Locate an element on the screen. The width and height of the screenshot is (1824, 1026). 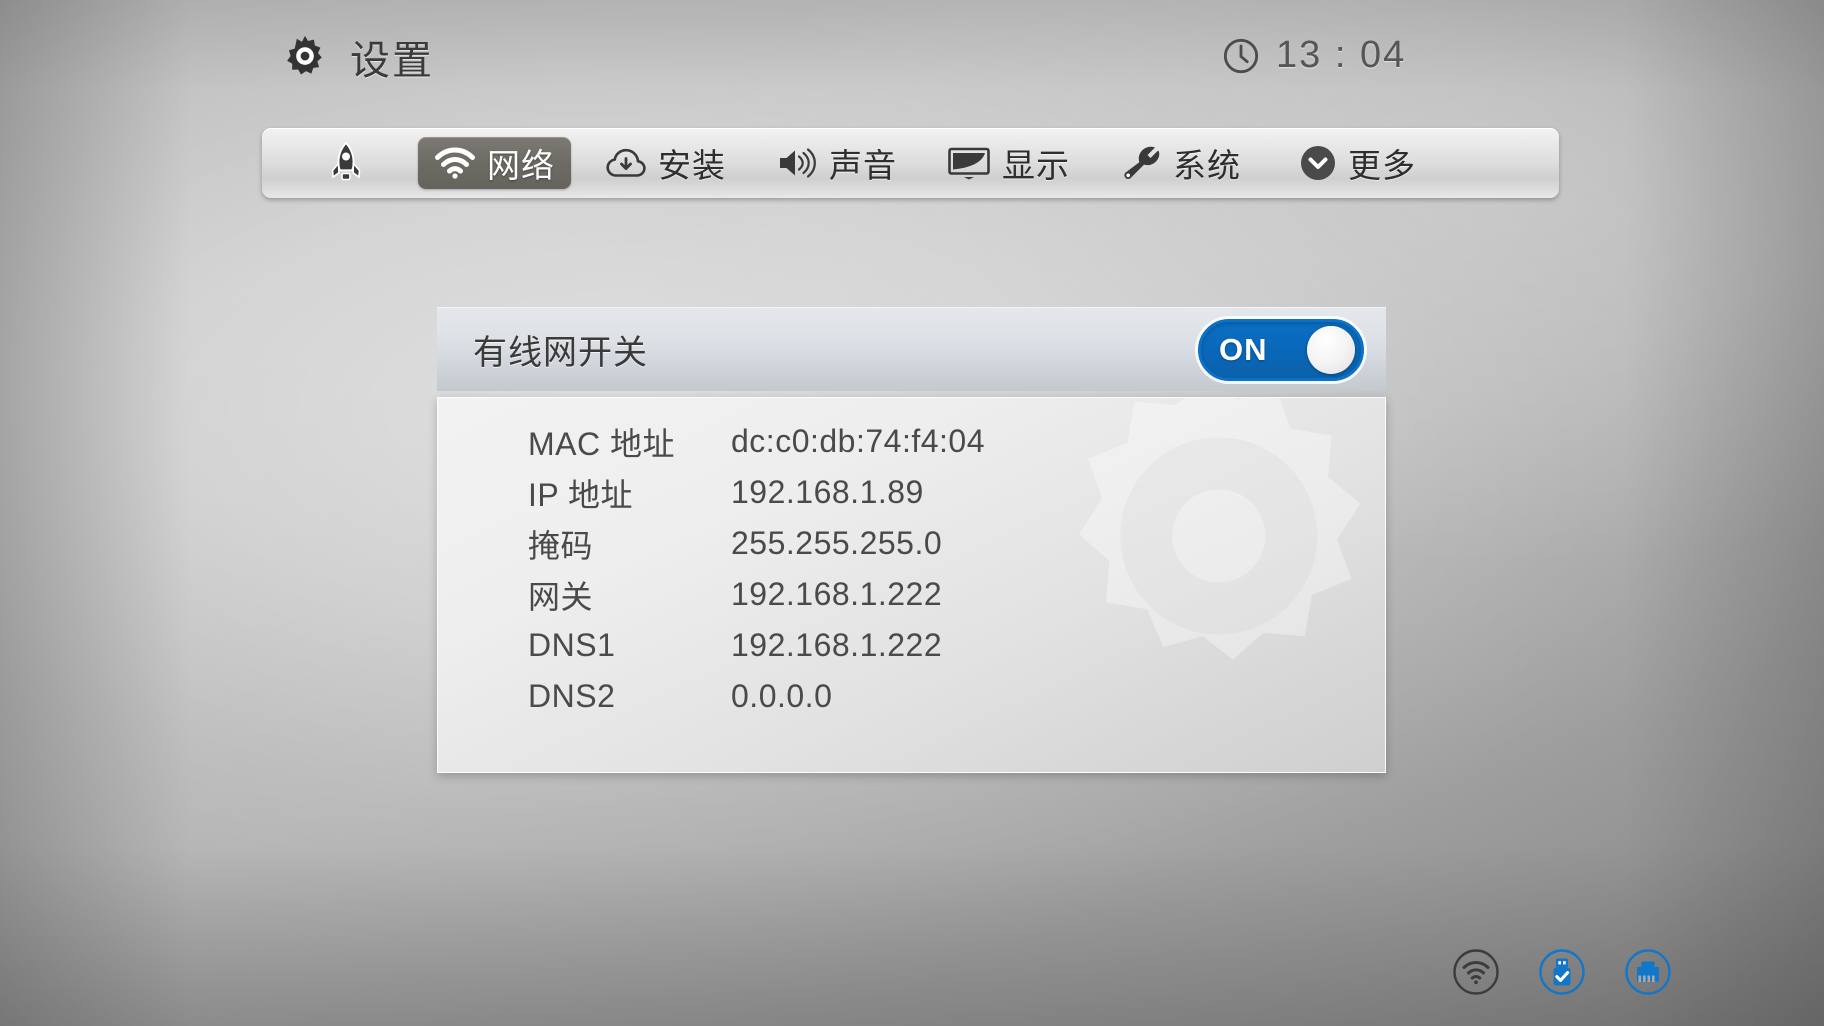
monitor-icon is located at coordinates (969, 163).